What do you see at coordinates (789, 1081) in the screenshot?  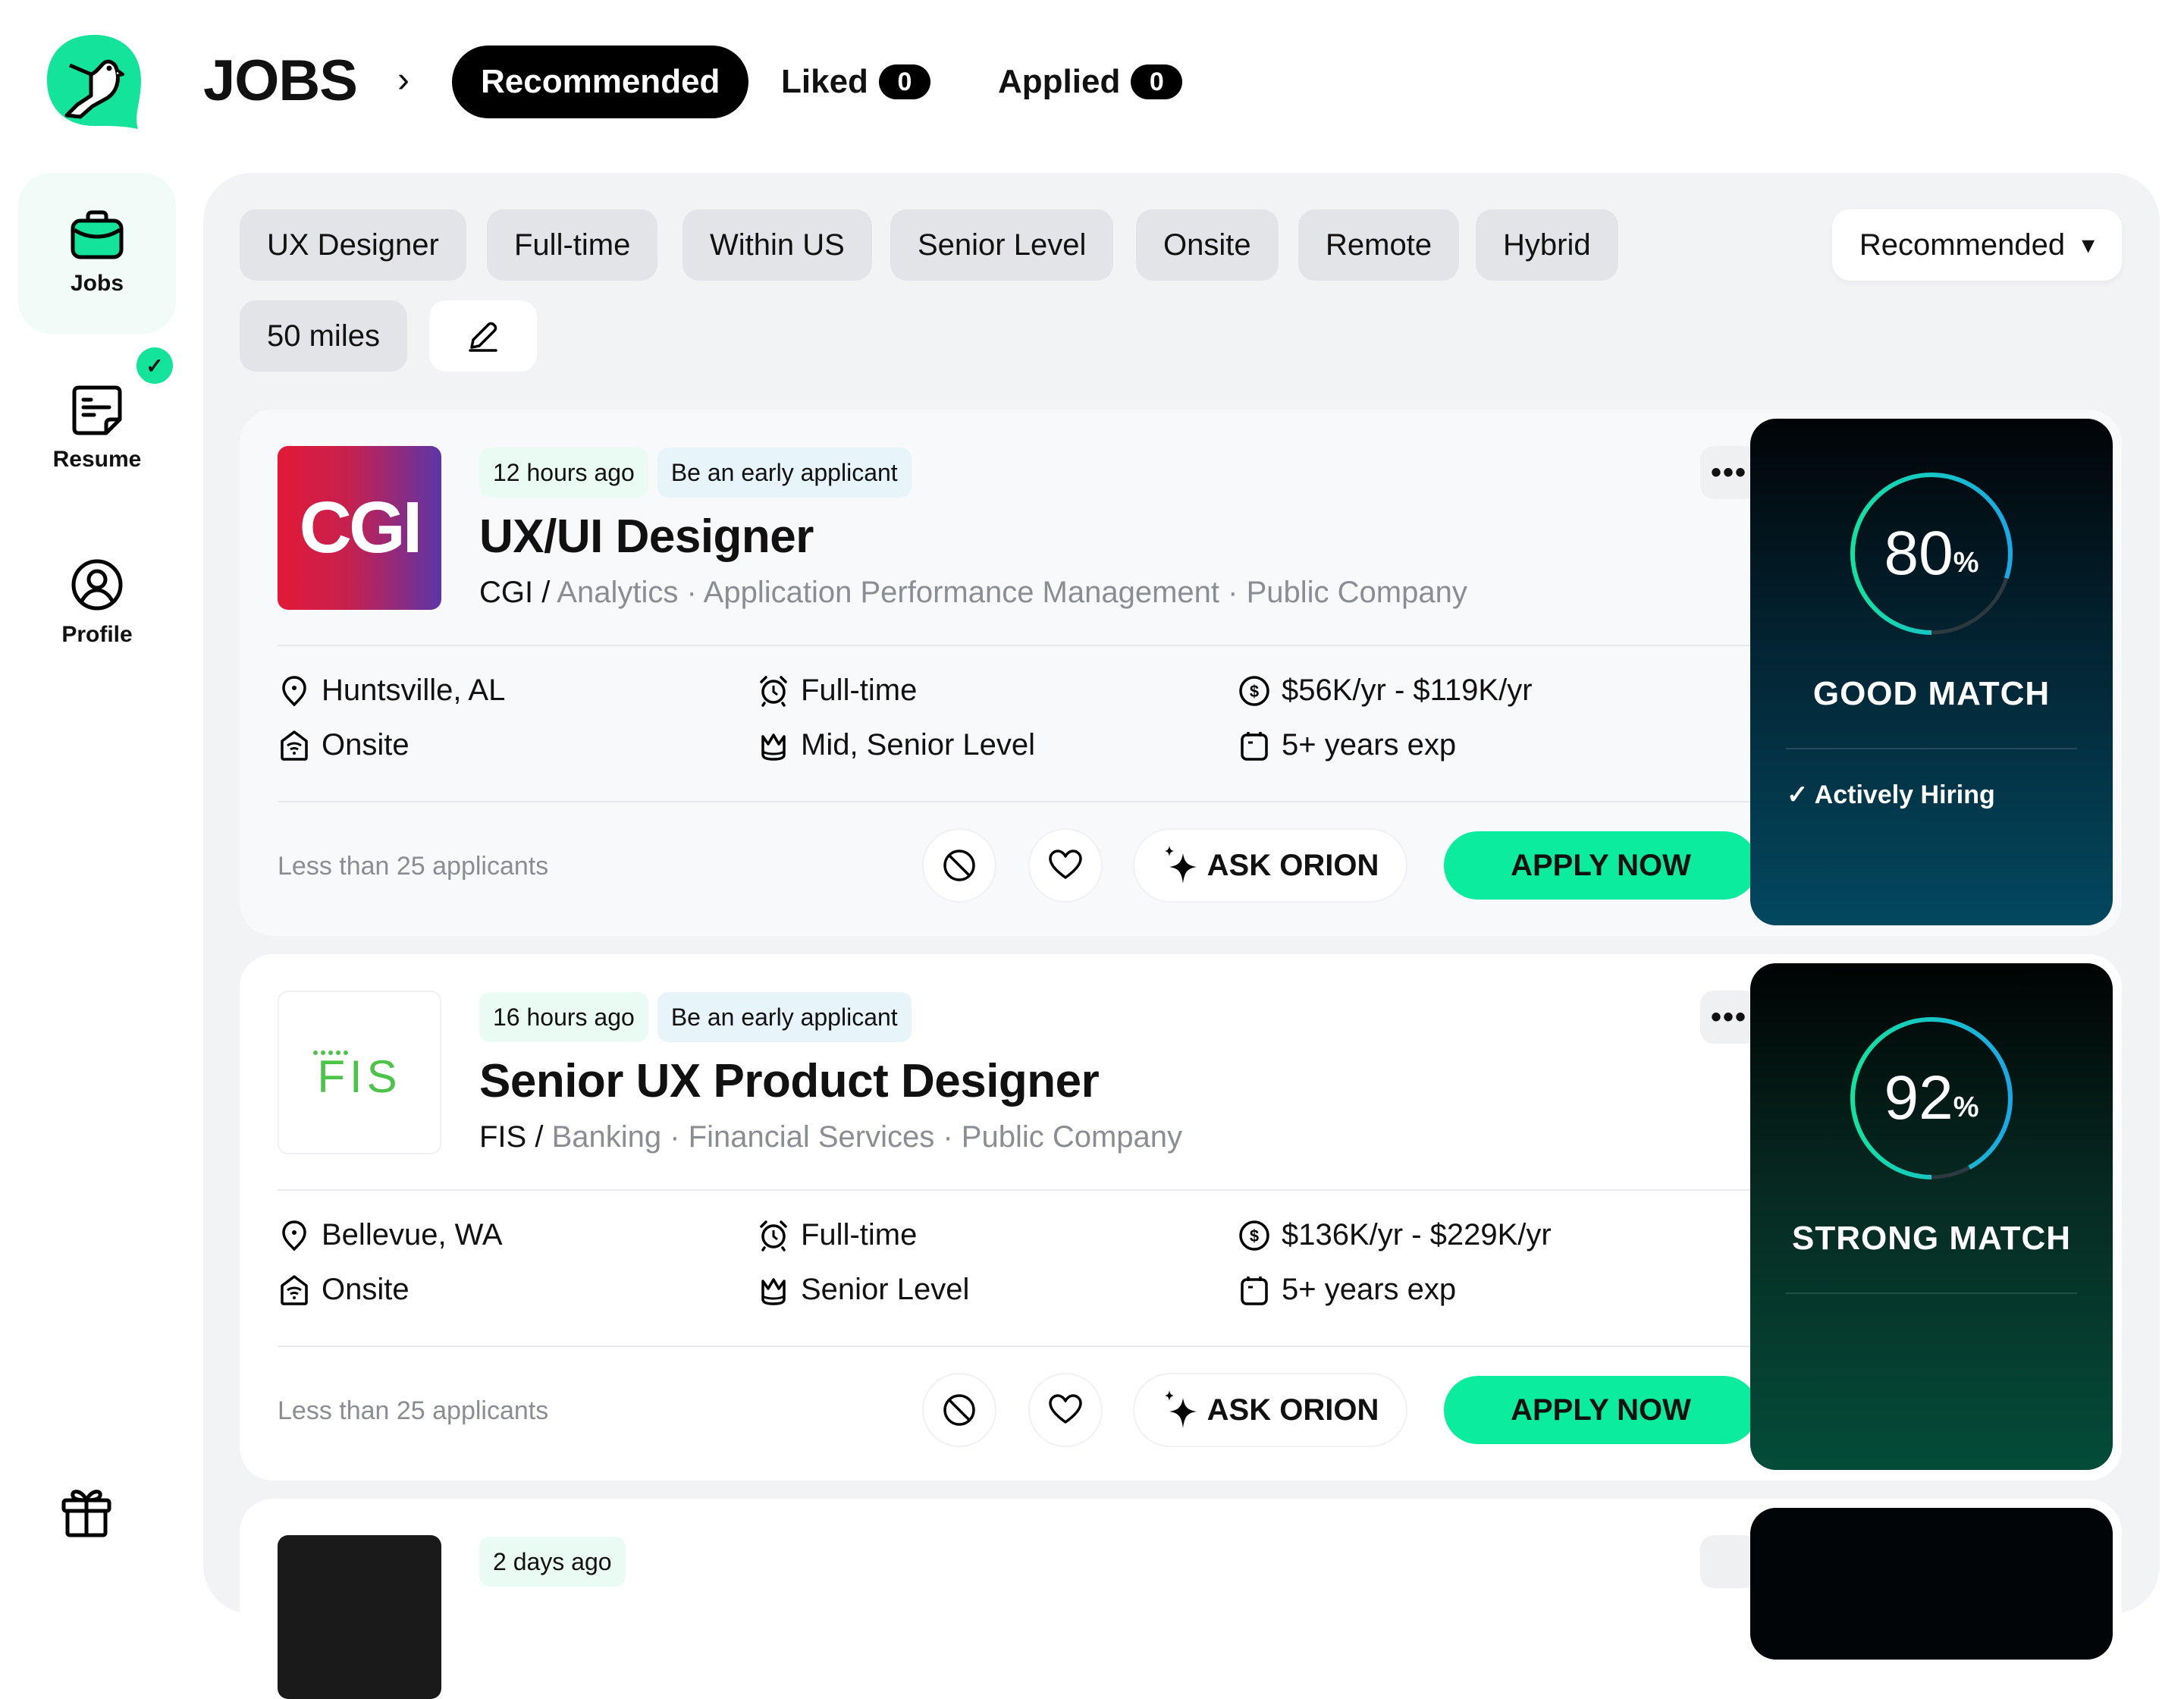 I see `job-title: Senior UX Product Designer` at bounding box center [789, 1081].